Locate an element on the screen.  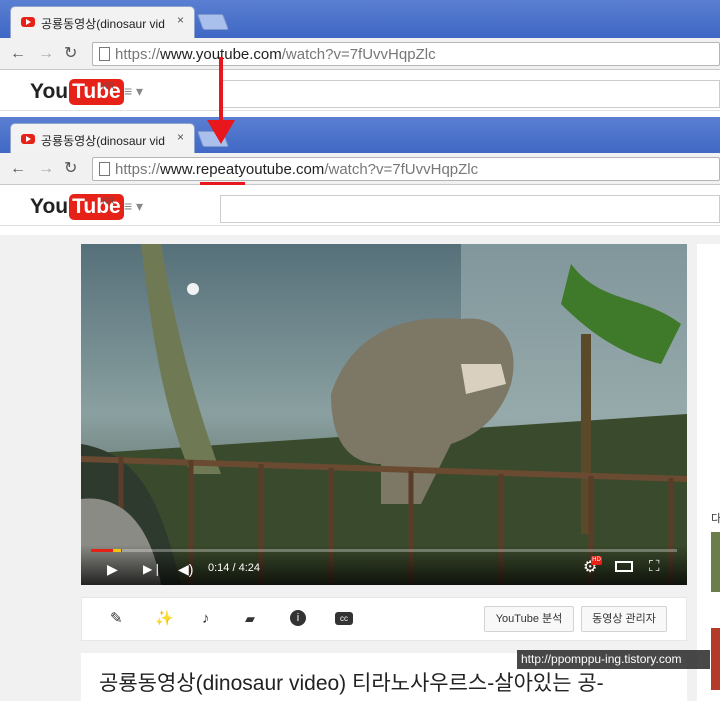
bottom-tab-strip: 공룡동영상(dinosaur vid × is located at coordinates (360, 136).